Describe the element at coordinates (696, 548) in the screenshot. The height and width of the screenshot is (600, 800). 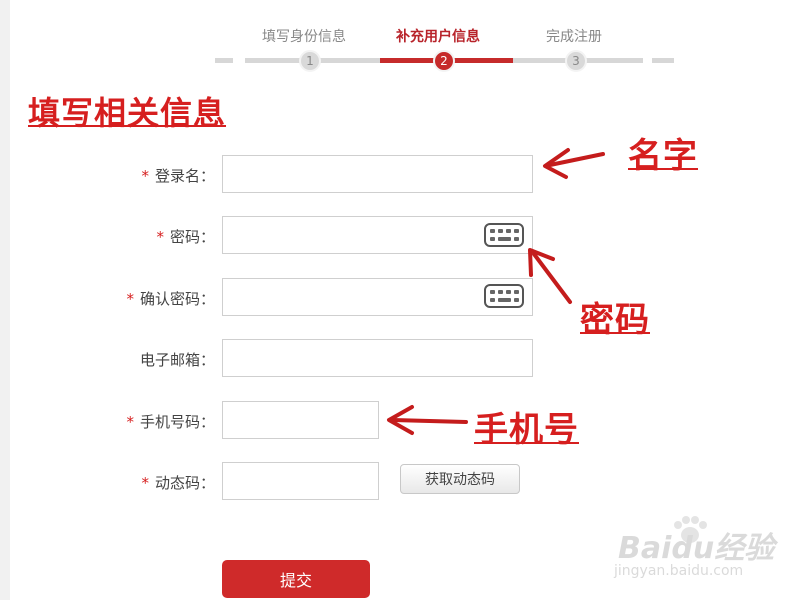
I see `watermark-logo: Baidu经验` at that location.